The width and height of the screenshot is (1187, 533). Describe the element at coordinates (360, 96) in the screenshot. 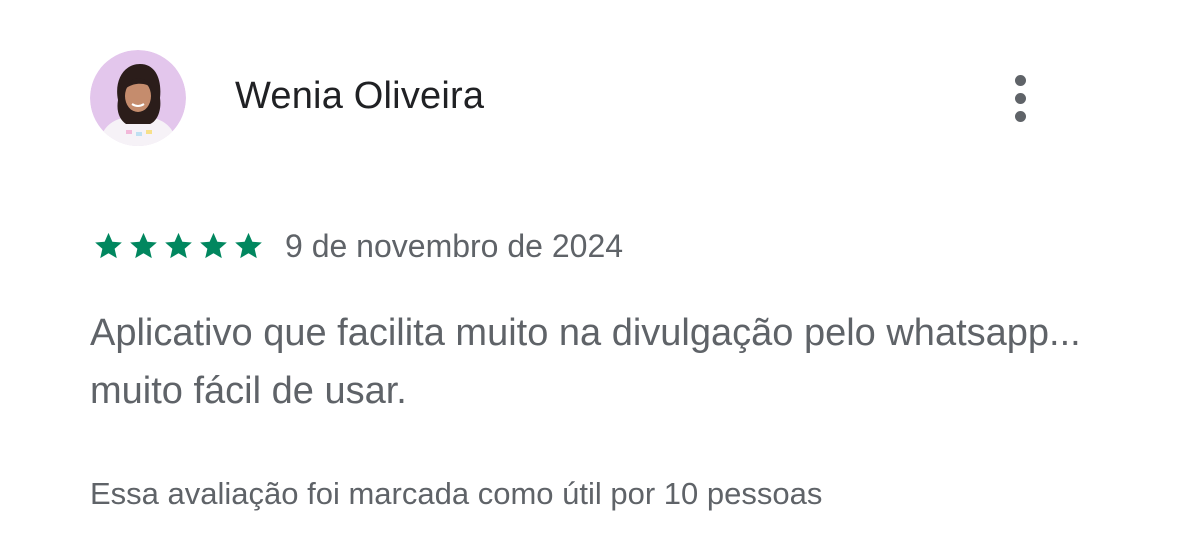

I see `author-name: Wenia Oliveira` at that location.